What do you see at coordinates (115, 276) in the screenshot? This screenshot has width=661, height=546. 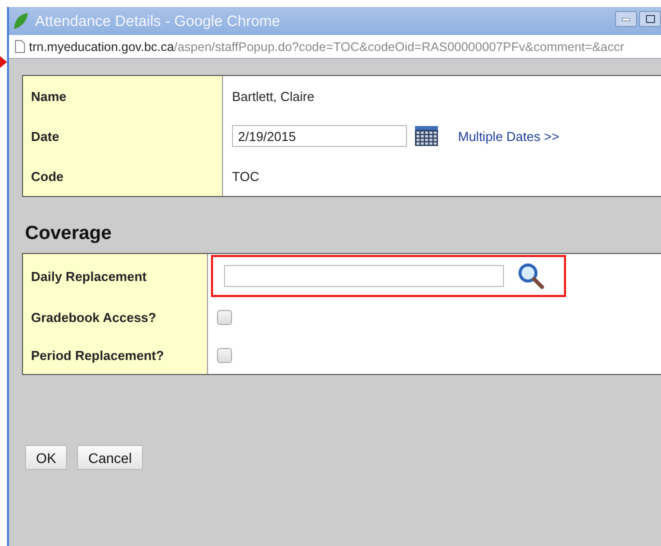 I see `field-label: Daily Replacement` at bounding box center [115, 276].